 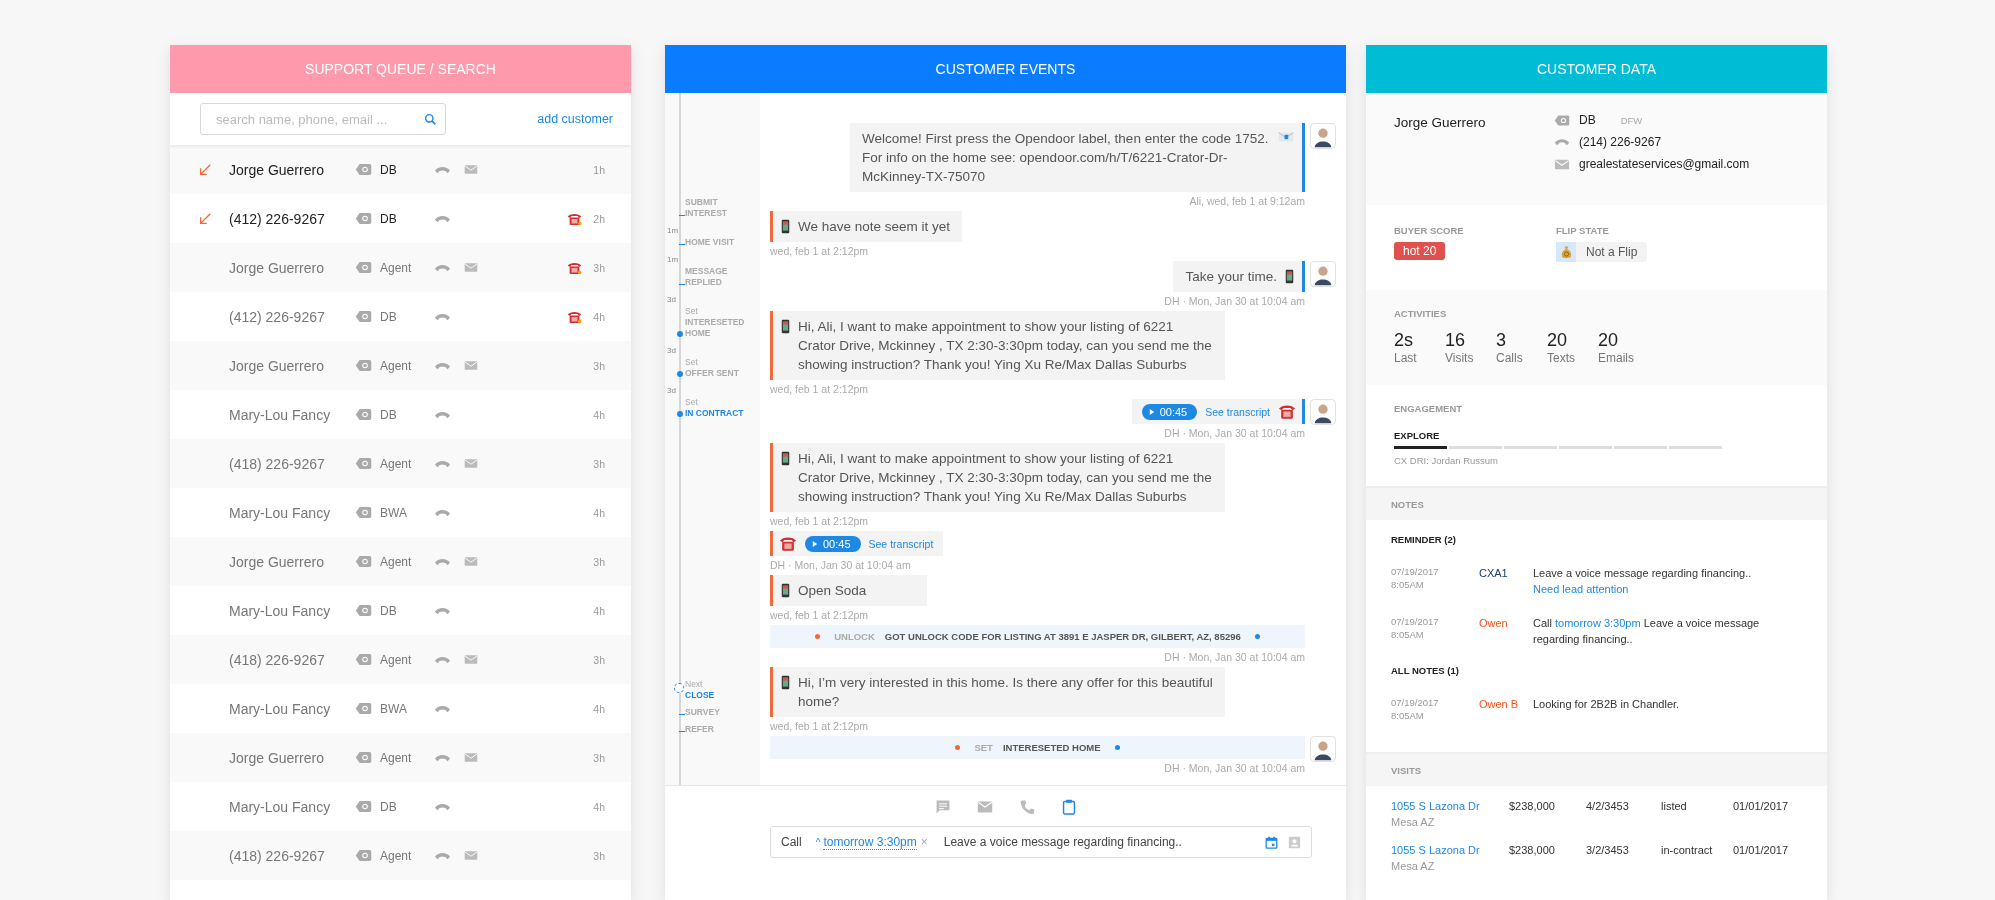 What do you see at coordinates (1294, 842) in the screenshot?
I see `contact-icon` at bounding box center [1294, 842].